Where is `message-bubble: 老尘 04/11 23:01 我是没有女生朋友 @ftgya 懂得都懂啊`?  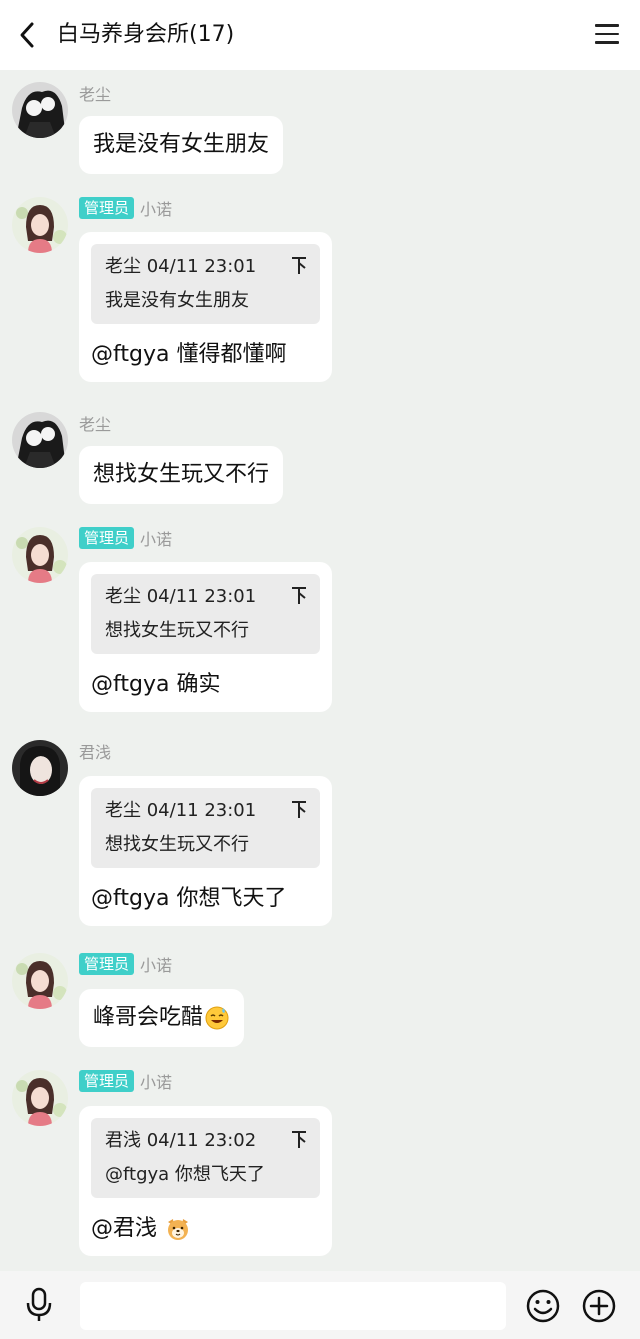
message-bubble: 老尘 04/11 23:01 我是没有女生朋友 @ftgya 懂得都懂啊 is located at coordinates (205, 307).